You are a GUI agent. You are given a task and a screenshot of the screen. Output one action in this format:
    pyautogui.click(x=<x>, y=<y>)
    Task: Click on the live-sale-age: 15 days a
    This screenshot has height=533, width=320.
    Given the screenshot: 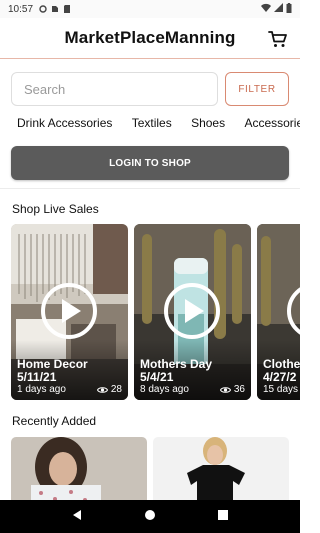 What is the action you would take?
    pyautogui.click(x=281, y=389)
    